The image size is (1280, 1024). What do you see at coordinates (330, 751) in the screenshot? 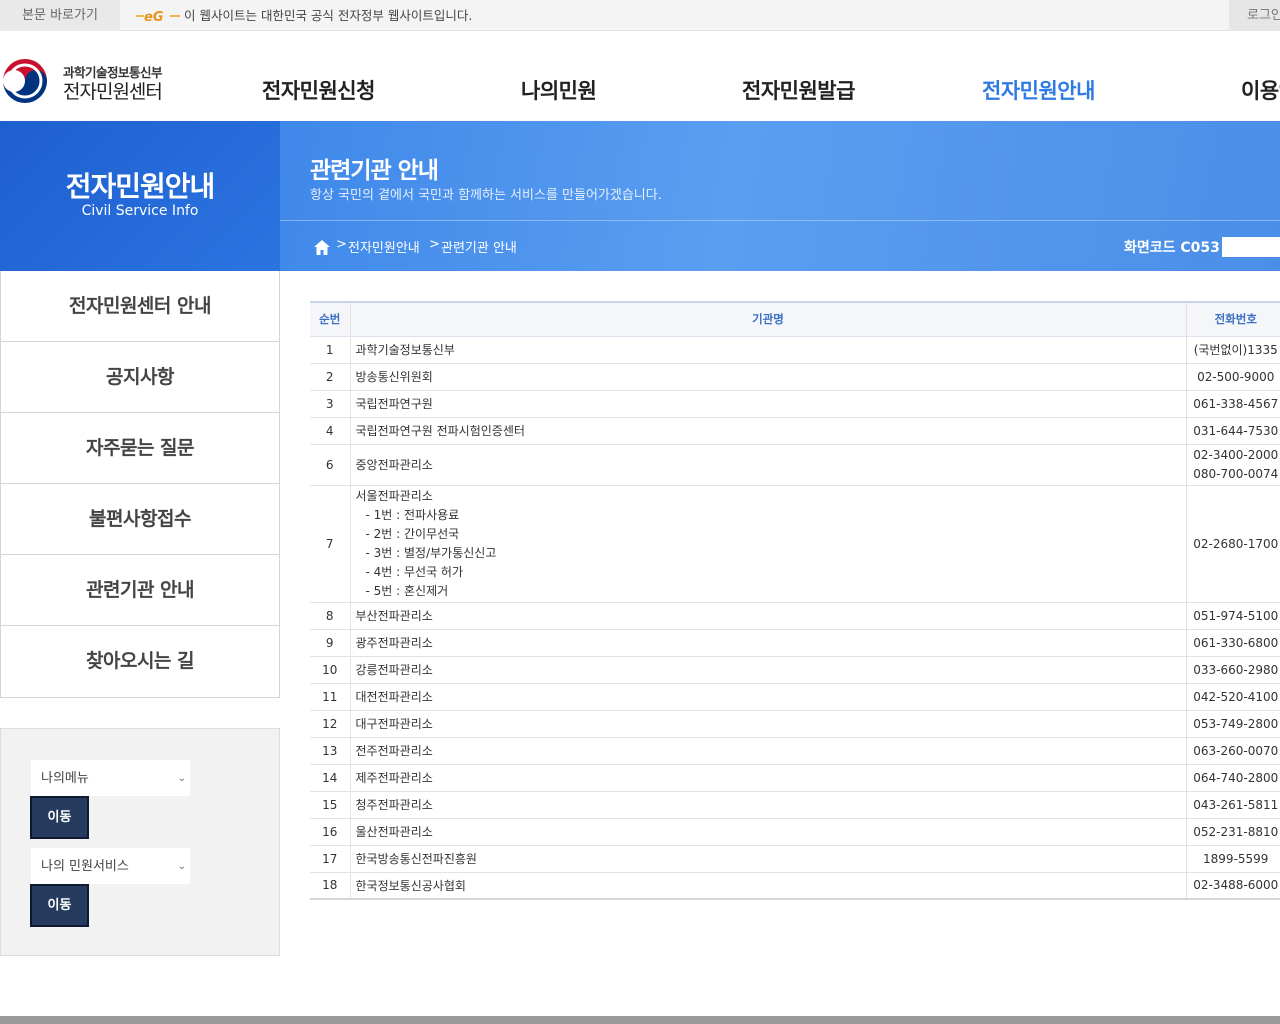
I see `cell-no: 13` at bounding box center [330, 751].